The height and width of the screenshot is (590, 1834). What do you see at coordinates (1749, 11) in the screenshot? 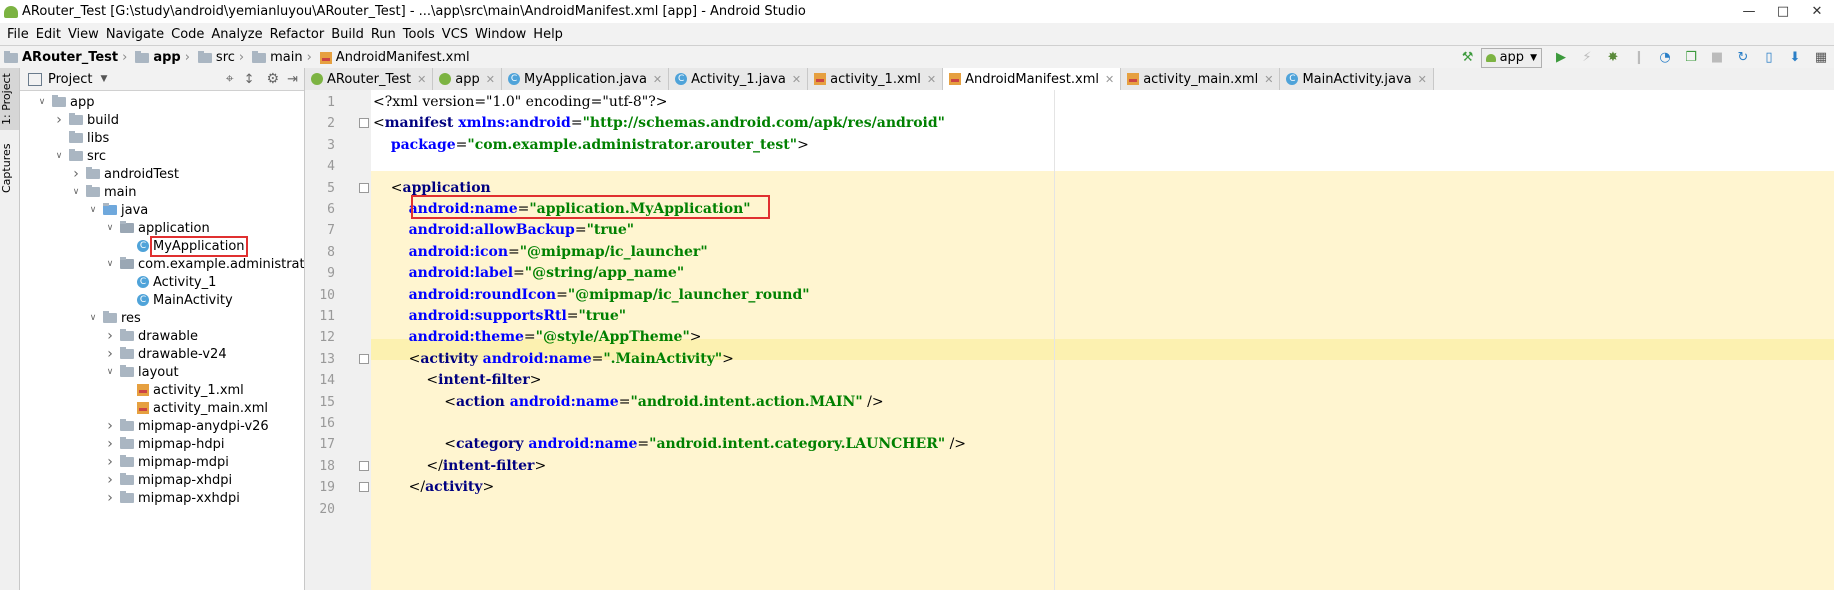
I see `minimize-button: —` at bounding box center [1749, 11].